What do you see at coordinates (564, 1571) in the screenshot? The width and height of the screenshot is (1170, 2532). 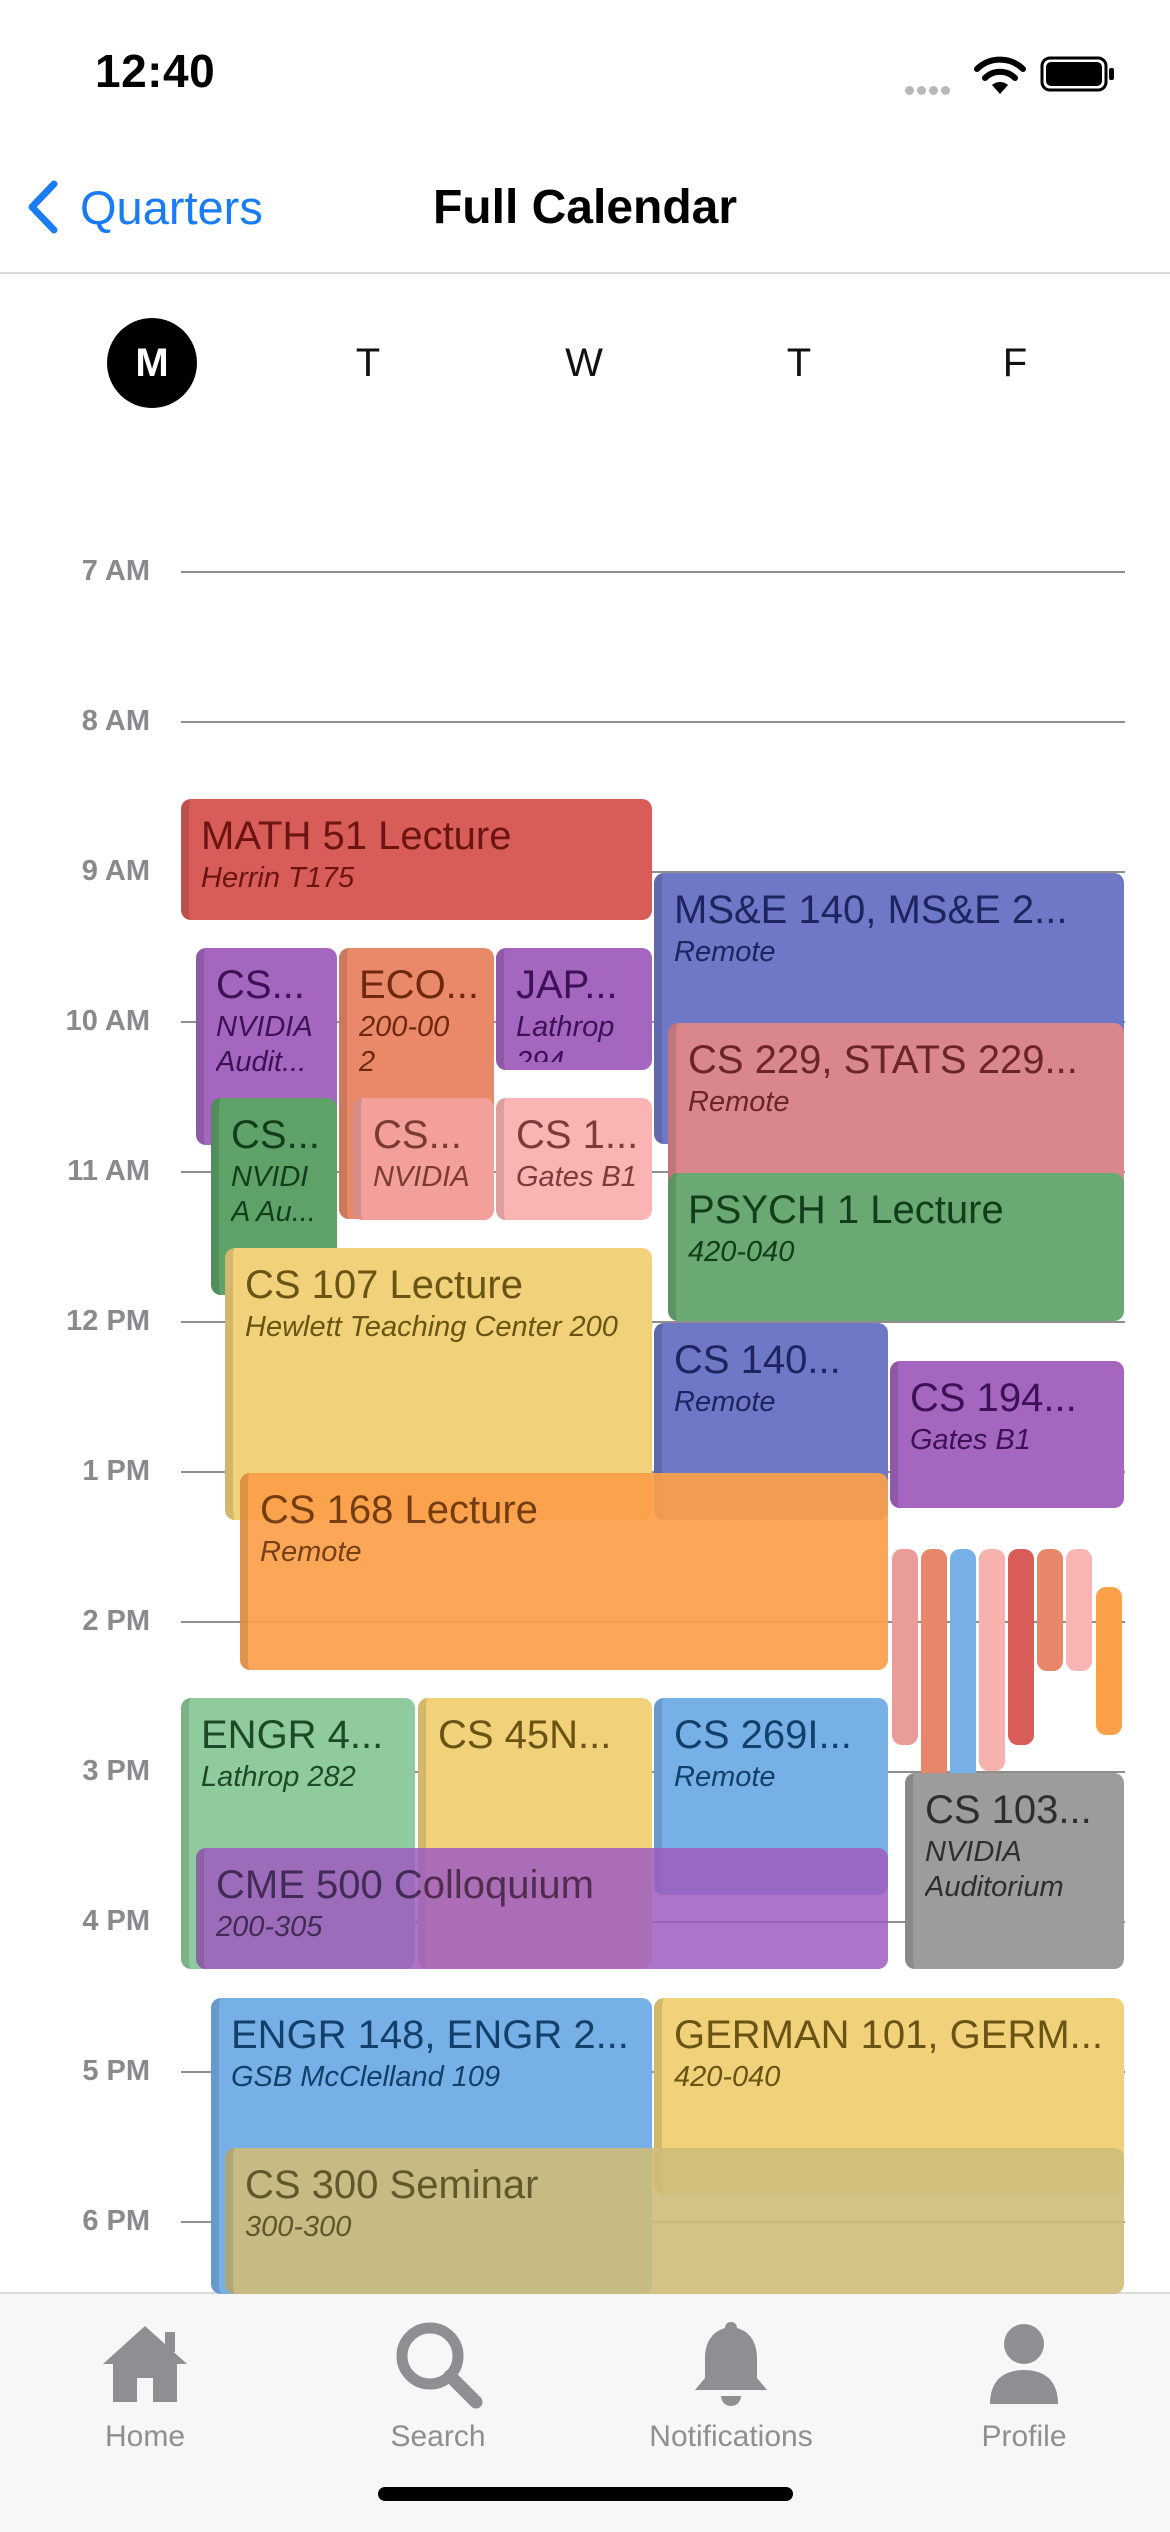 I see `event-block: CS 168 Lecture Remote` at bounding box center [564, 1571].